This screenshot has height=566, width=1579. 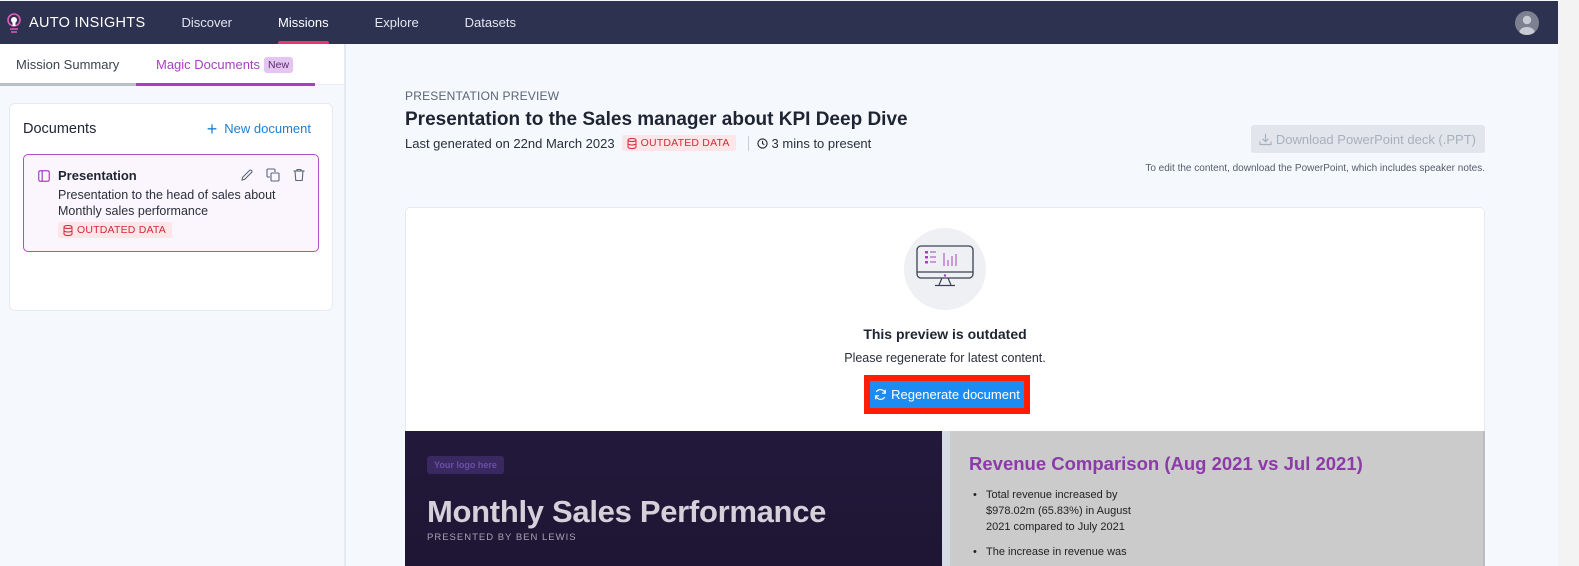 I want to click on outdated-subtitle: Please regenerate for latest content., so click(x=945, y=358).